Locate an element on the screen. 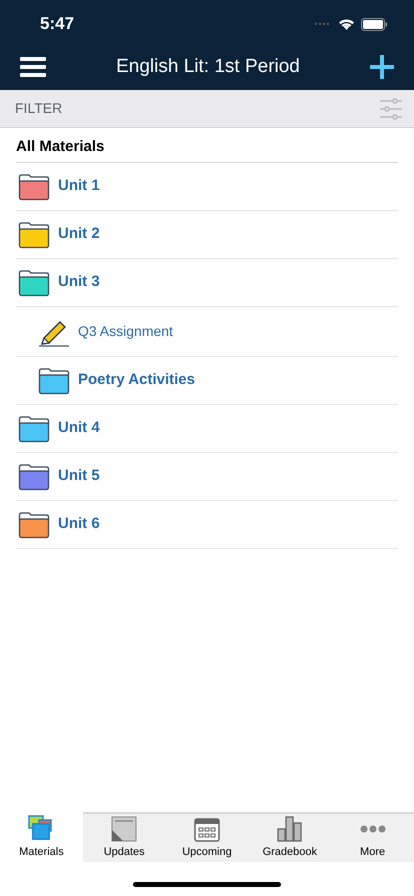 The image size is (414, 896). filter-bar: FILTER is located at coordinates (207, 109).